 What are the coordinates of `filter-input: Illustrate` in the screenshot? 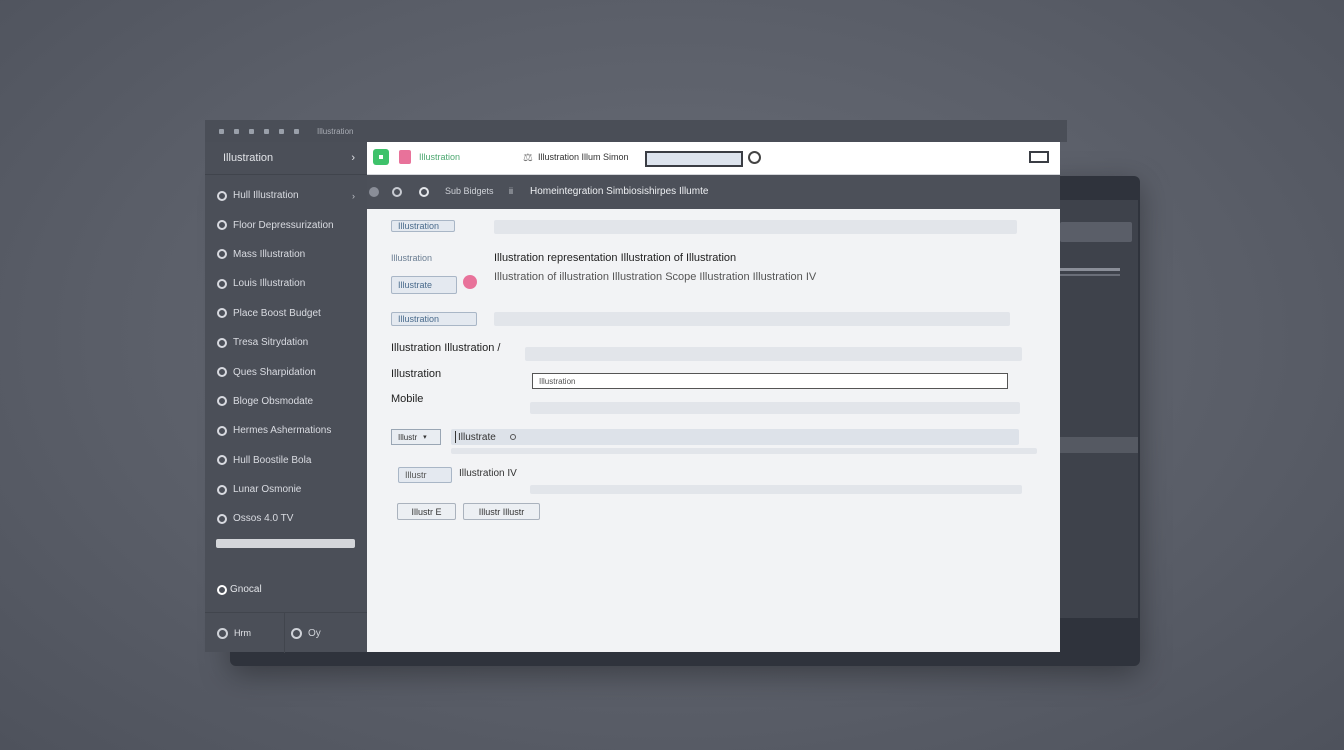 It's located at (735, 437).